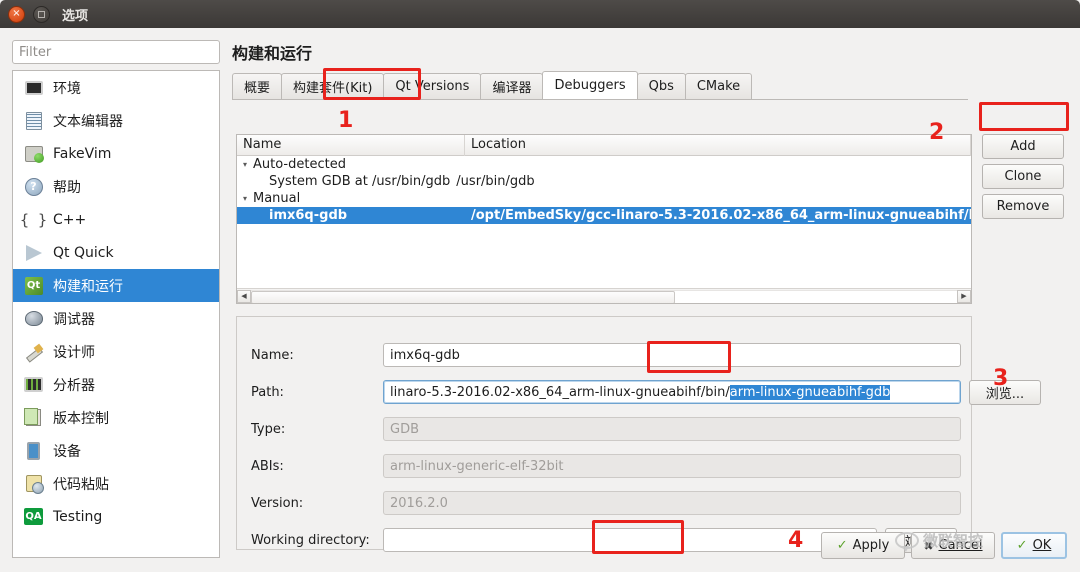  What do you see at coordinates (244, 296) in the screenshot?
I see `scroll-left-icon: ◀` at bounding box center [244, 296].